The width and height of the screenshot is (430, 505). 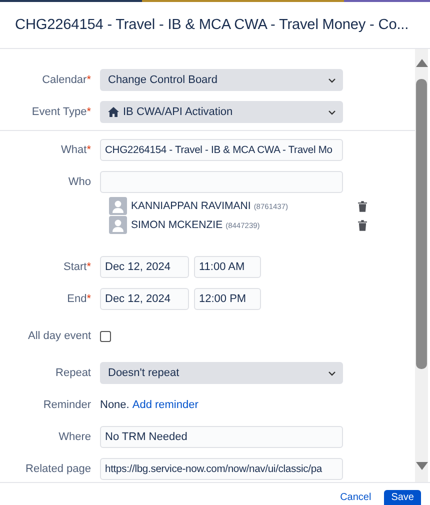 What do you see at coordinates (115, 405) in the screenshot?
I see `reminder-text: None.` at bounding box center [115, 405].